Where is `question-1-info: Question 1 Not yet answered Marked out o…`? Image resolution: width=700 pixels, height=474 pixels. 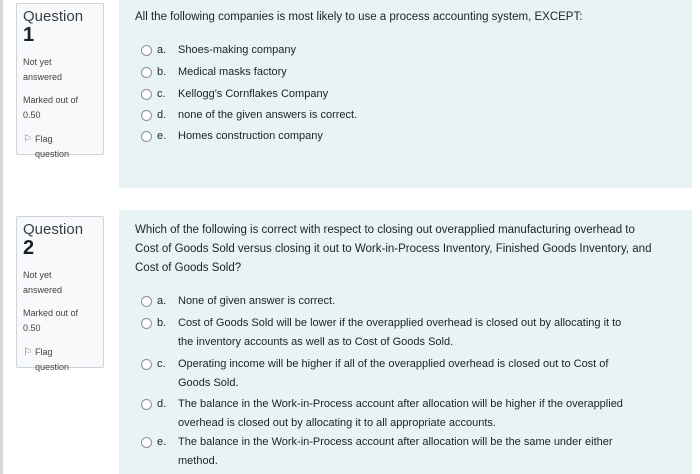
question-1-info: Question 1 Not yet answered Marked out o… is located at coordinates (60, 81).